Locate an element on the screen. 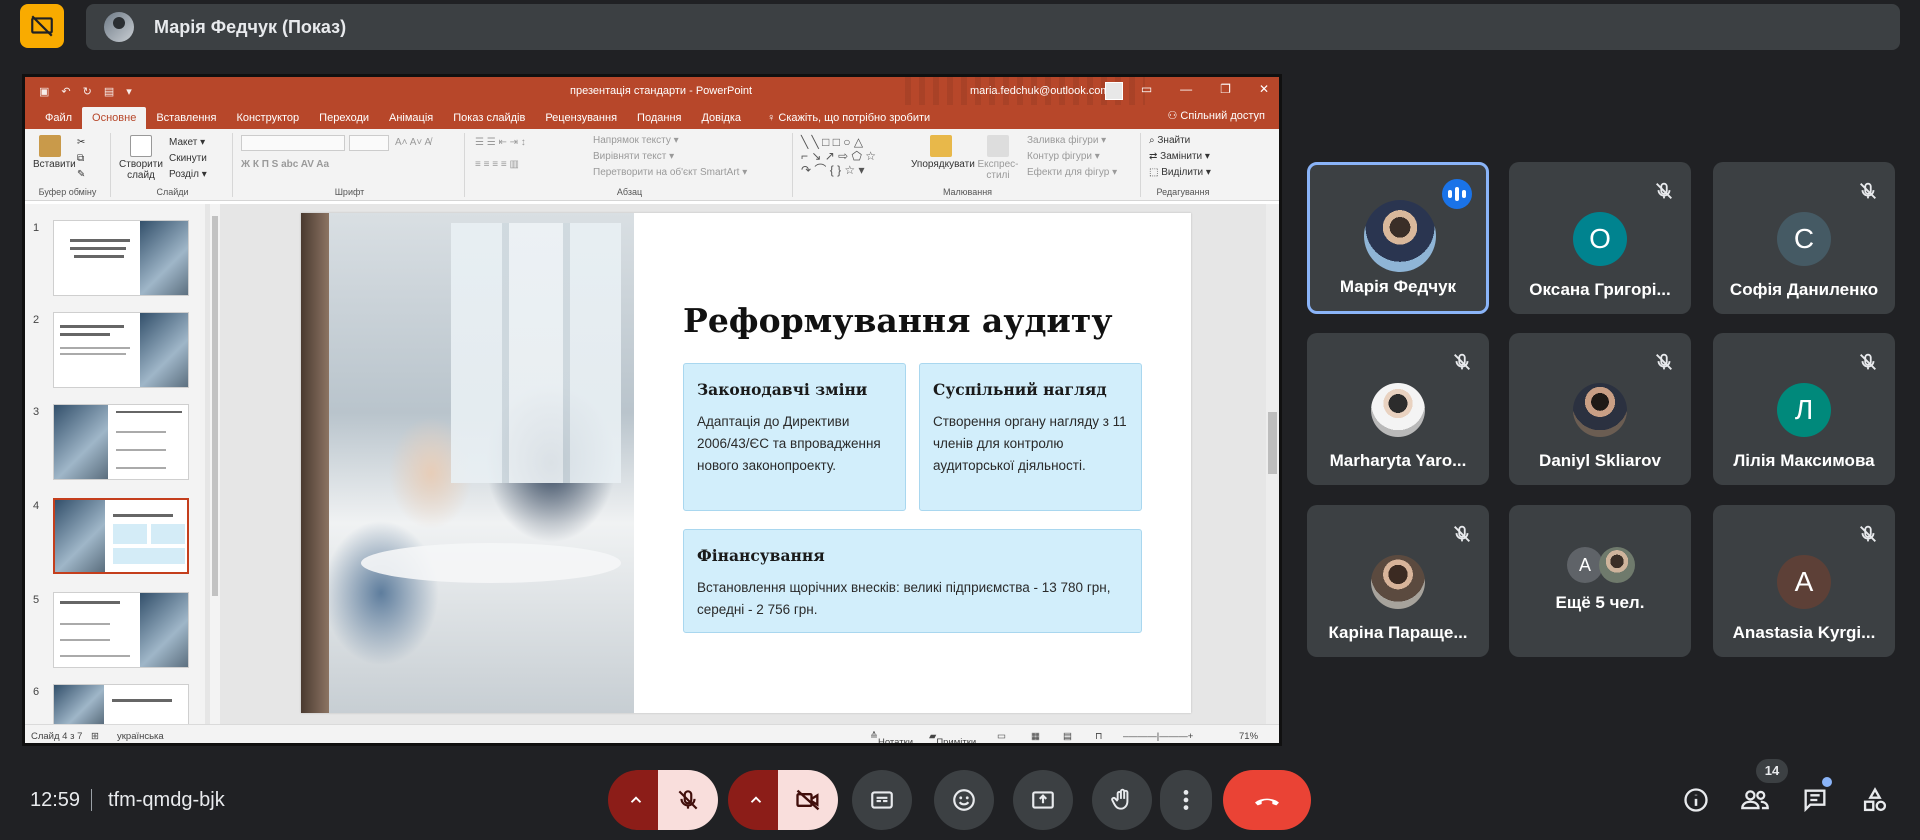 The image size is (1920, 840). tell-me-search: ♀ Скажіть, що потрібно зробити is located at coordinates (848, 118).